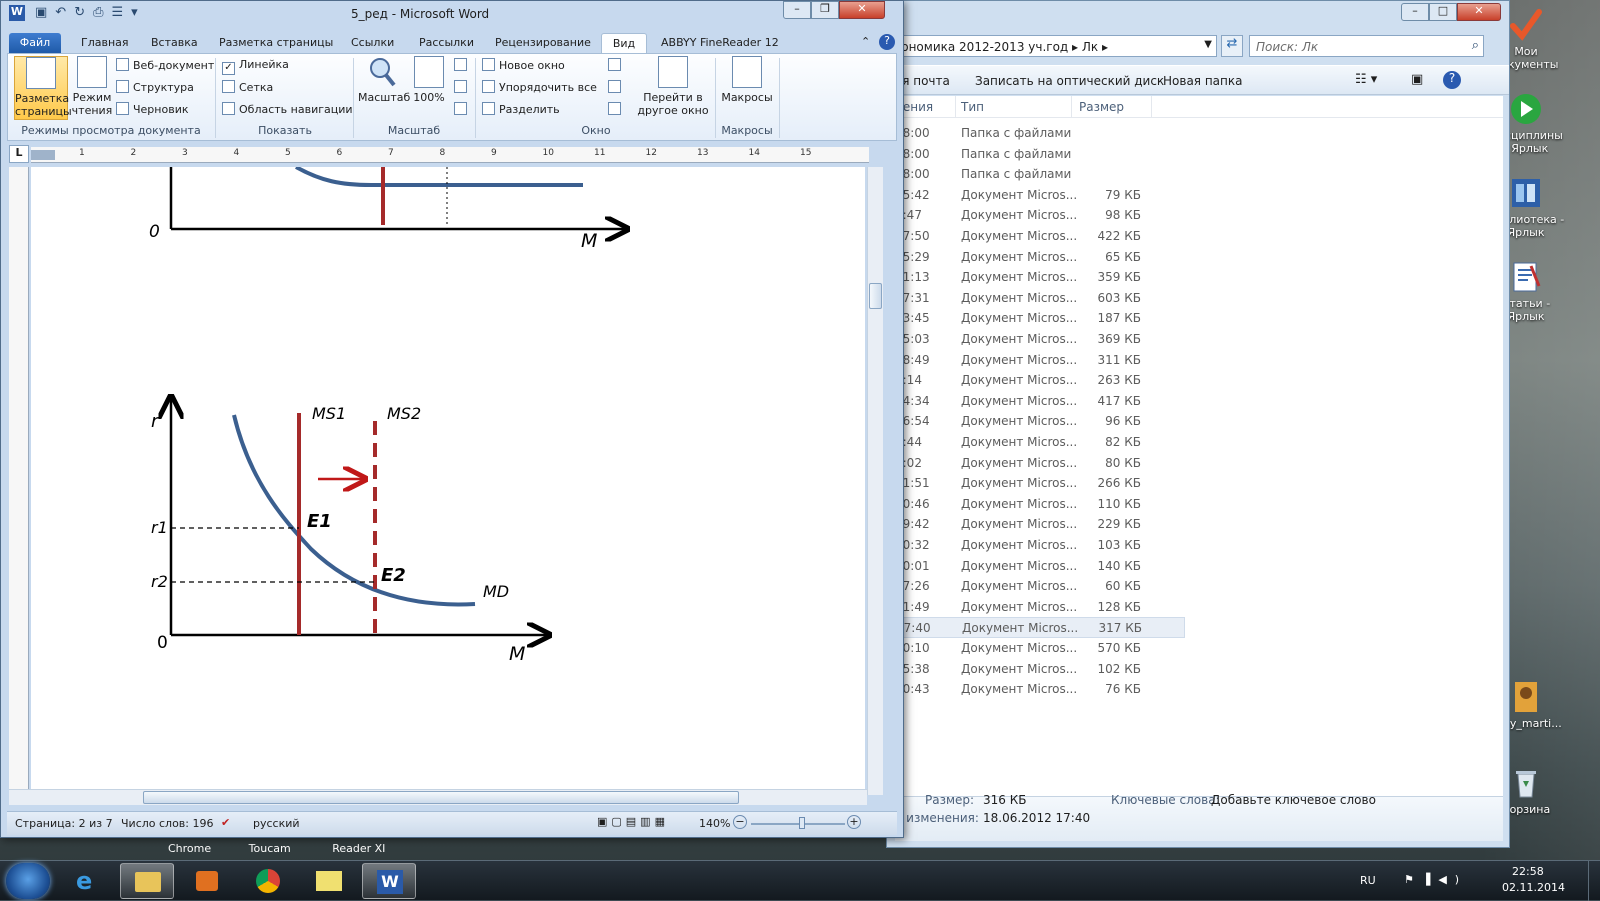 This screenshot has height=901, width=1600. Describe the element at coordinates (1443, 12) in the screenshot. I see `maximize-button: □` at that location.